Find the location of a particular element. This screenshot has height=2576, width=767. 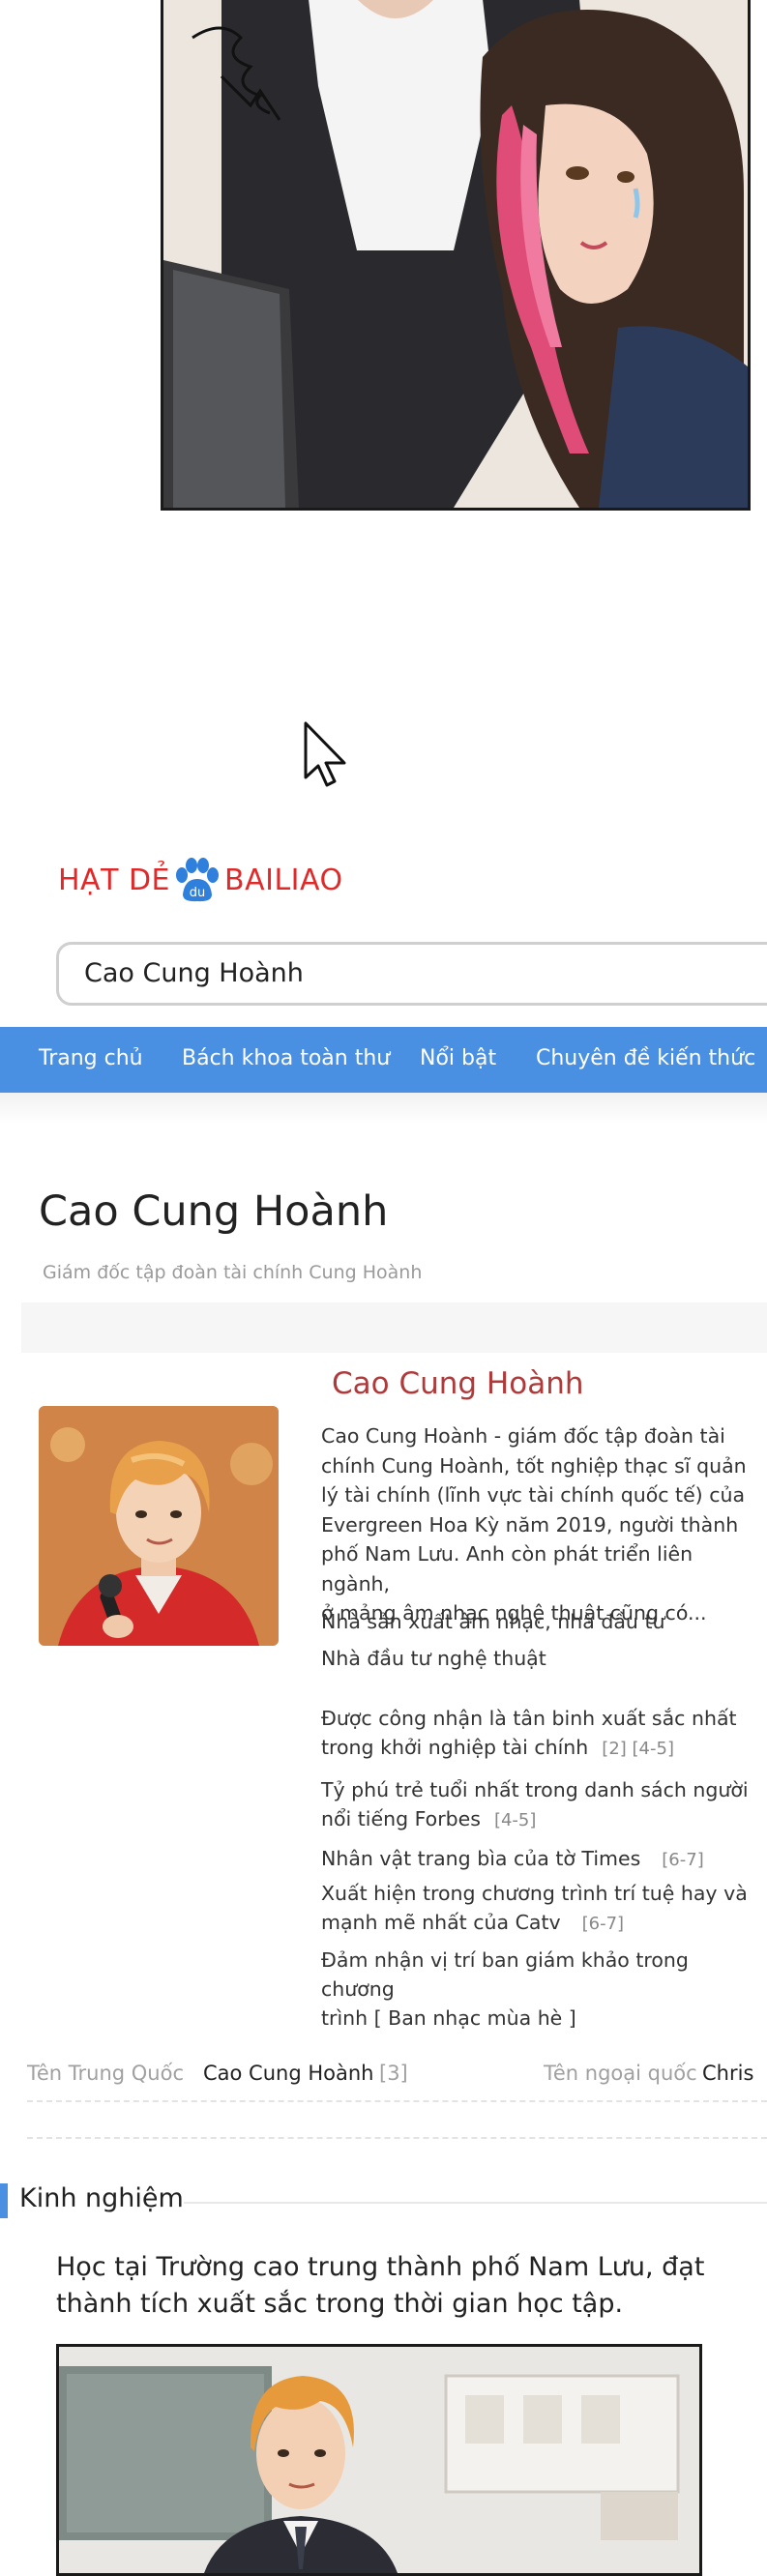

reference-link: [2] [4-5] is located at coordinates (638, 1749).